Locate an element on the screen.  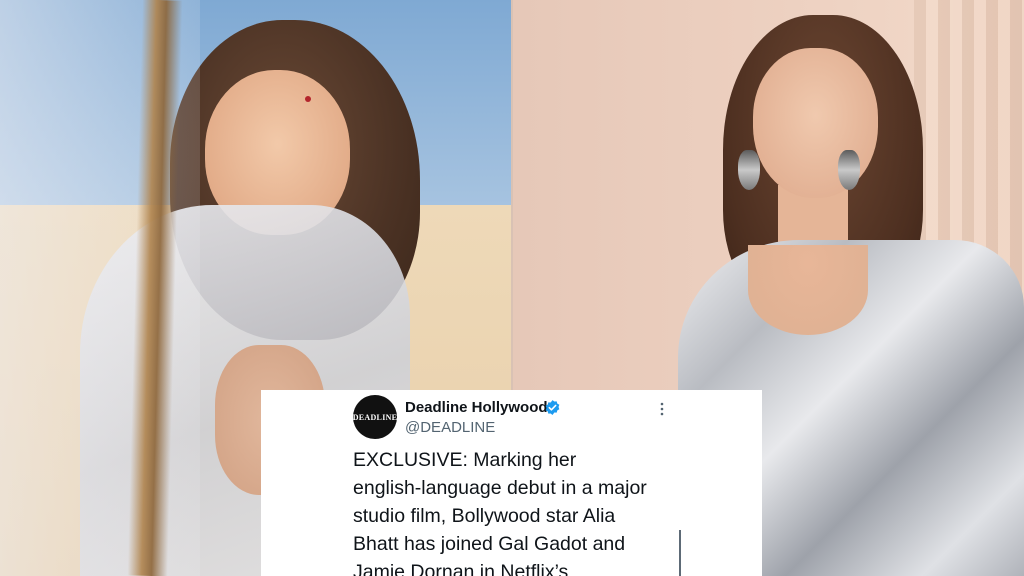
user-handle: @DEADLINE is located at coordinates (450, 427).